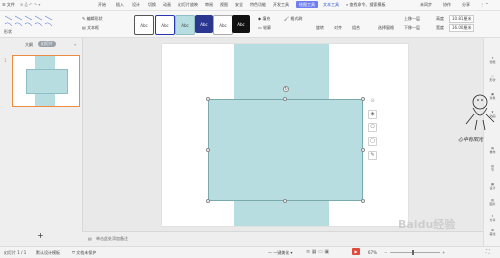 The height and width of the screenshot is (258, 500). I want to click on outline-style-icon: ▢, so click(372, 141).